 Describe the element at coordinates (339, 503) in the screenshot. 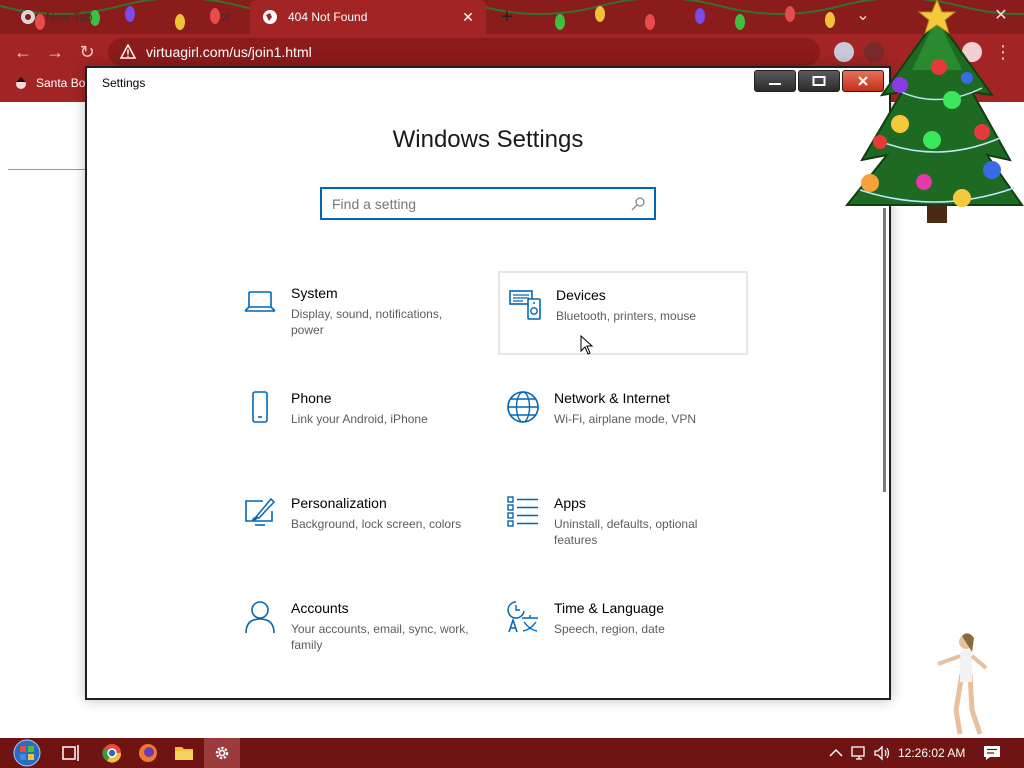

I see `tile-title: Personalization` at that location.